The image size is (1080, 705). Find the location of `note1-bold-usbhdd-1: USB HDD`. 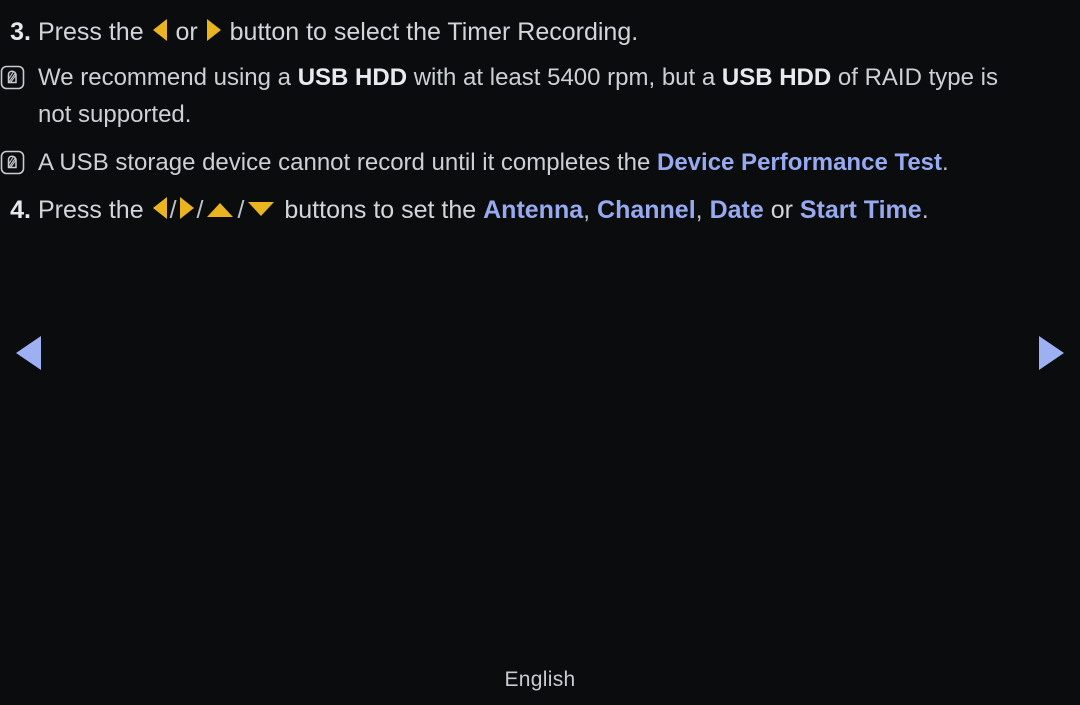

note1-bold-usbhdd-1: USB HDD is located at coordinates (352, 77).